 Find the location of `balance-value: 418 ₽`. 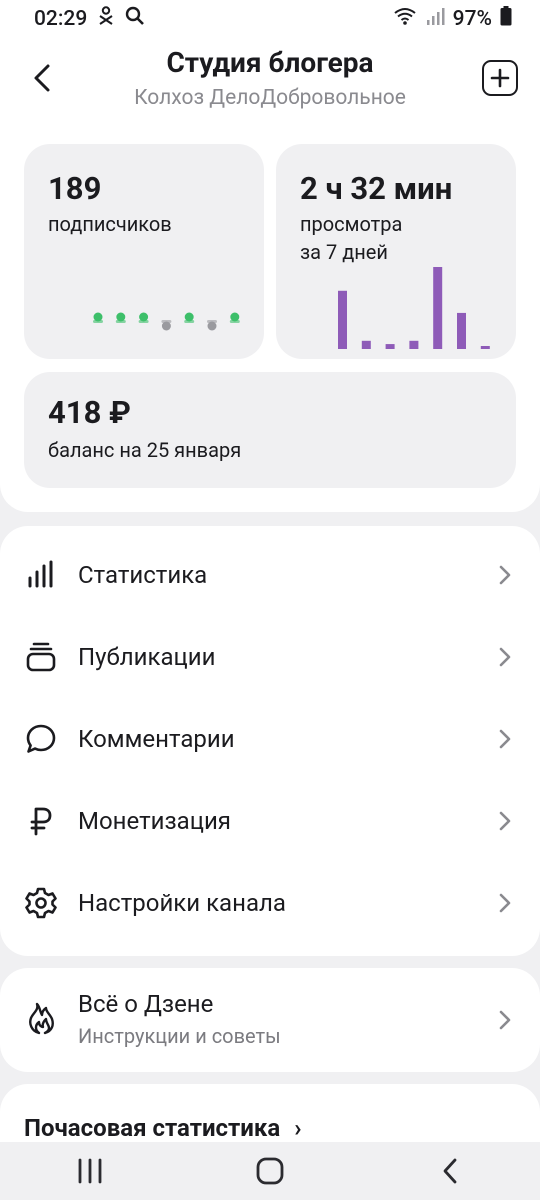

balance-value: 418 ₽ is located at coordinates (89, 412).